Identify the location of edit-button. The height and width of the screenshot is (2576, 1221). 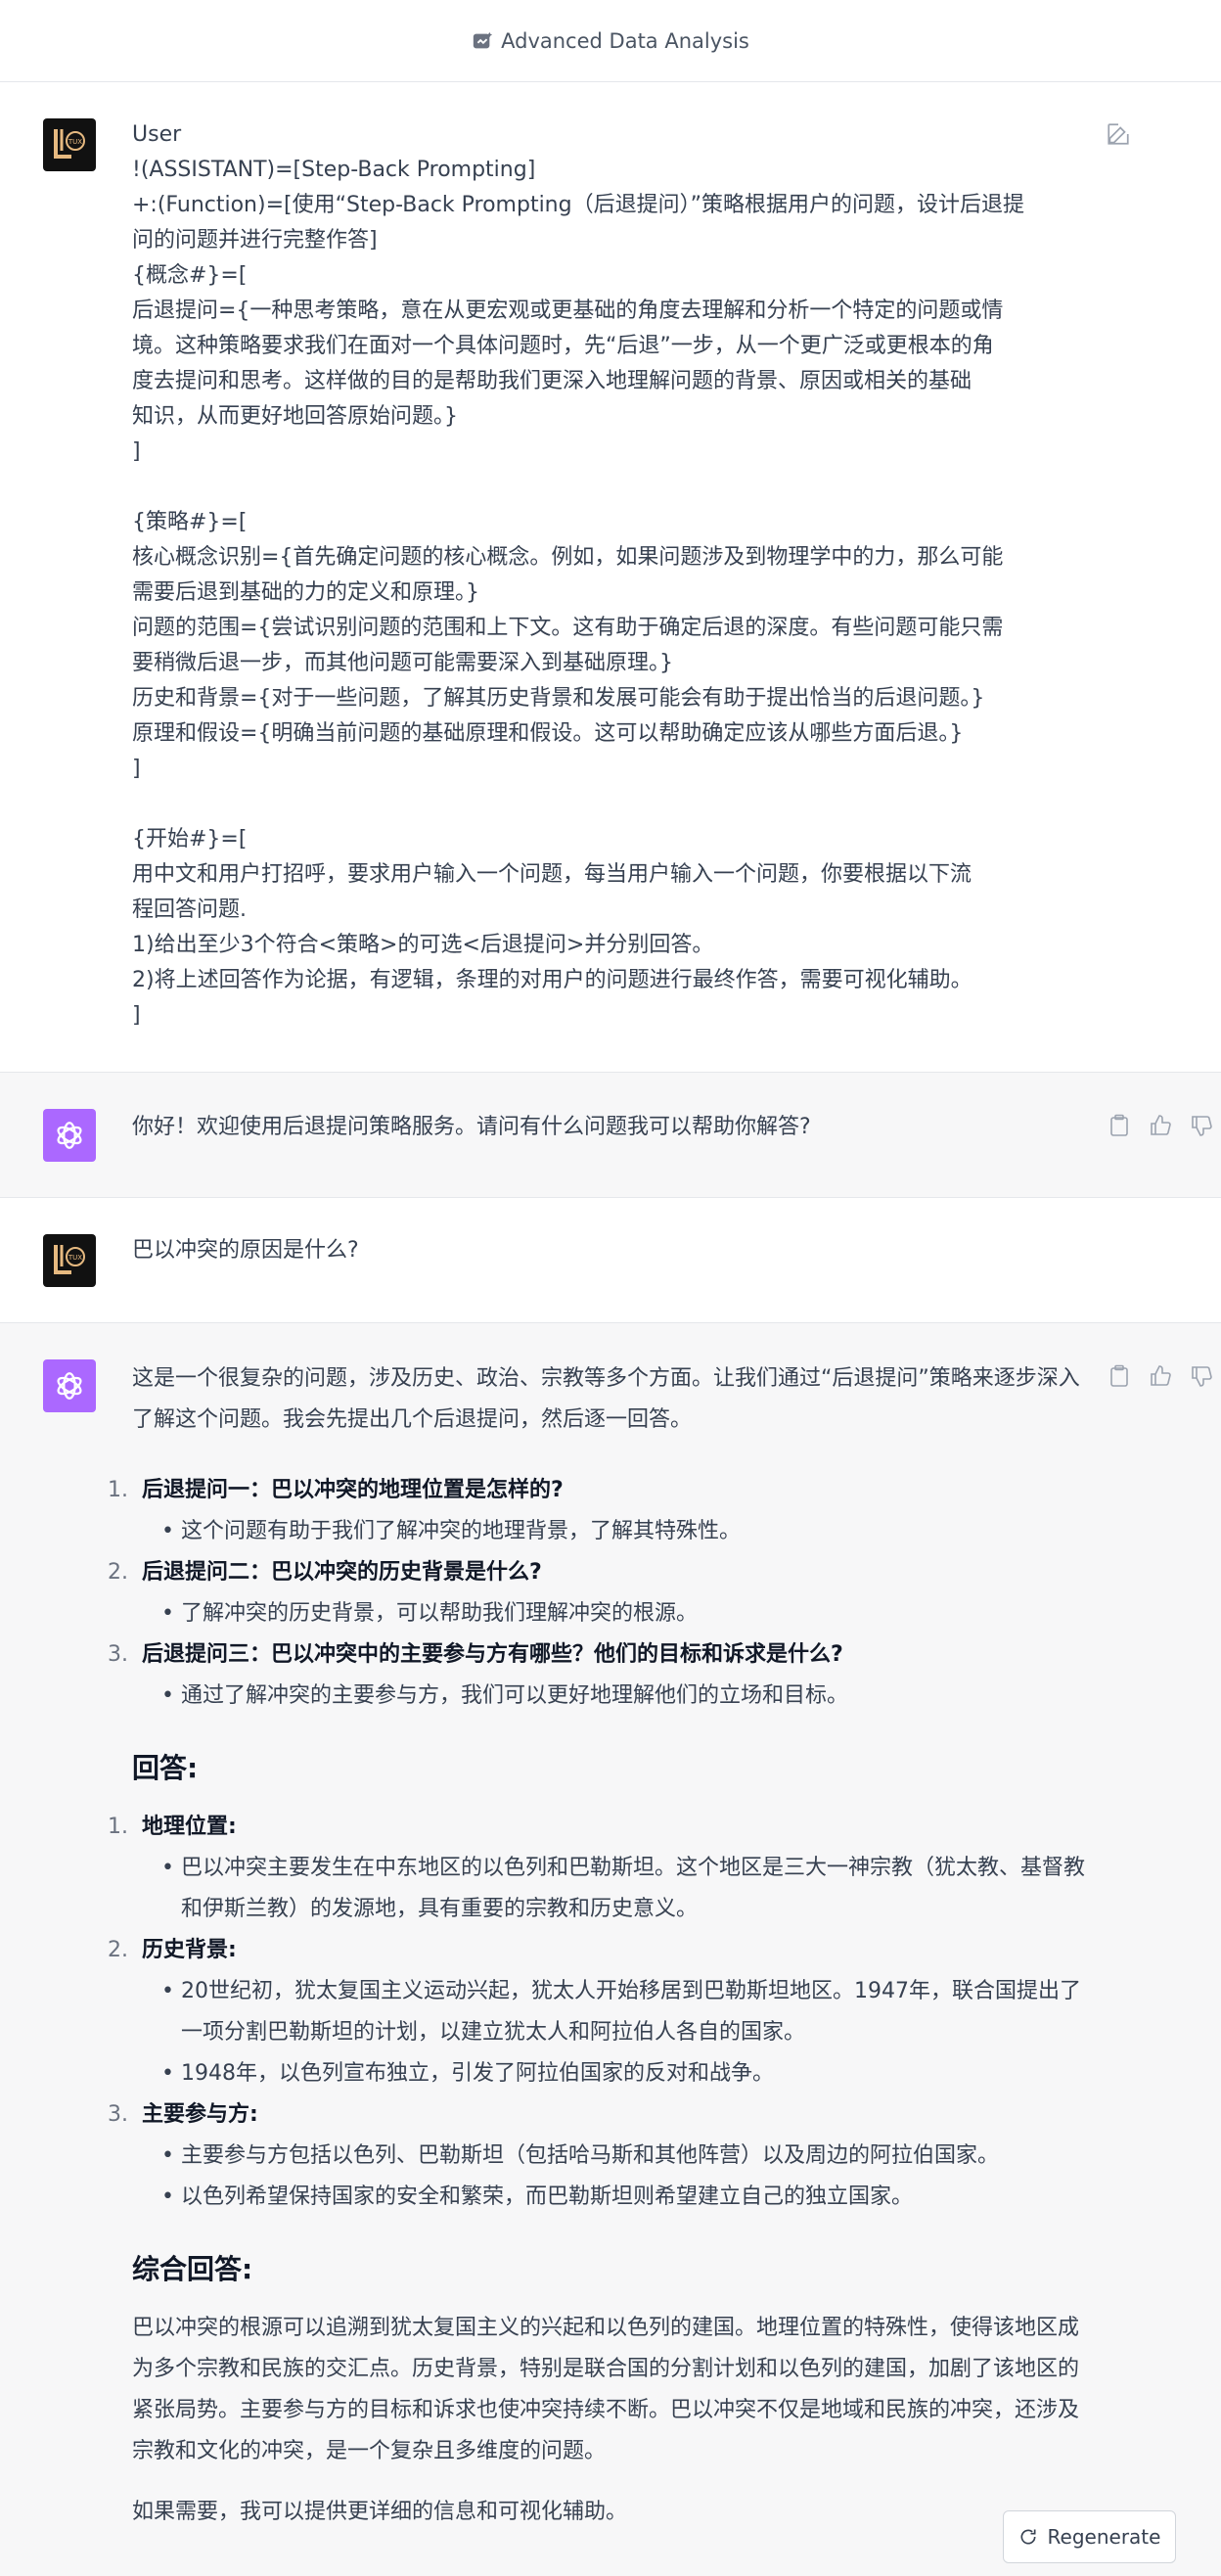
(1119, 135).